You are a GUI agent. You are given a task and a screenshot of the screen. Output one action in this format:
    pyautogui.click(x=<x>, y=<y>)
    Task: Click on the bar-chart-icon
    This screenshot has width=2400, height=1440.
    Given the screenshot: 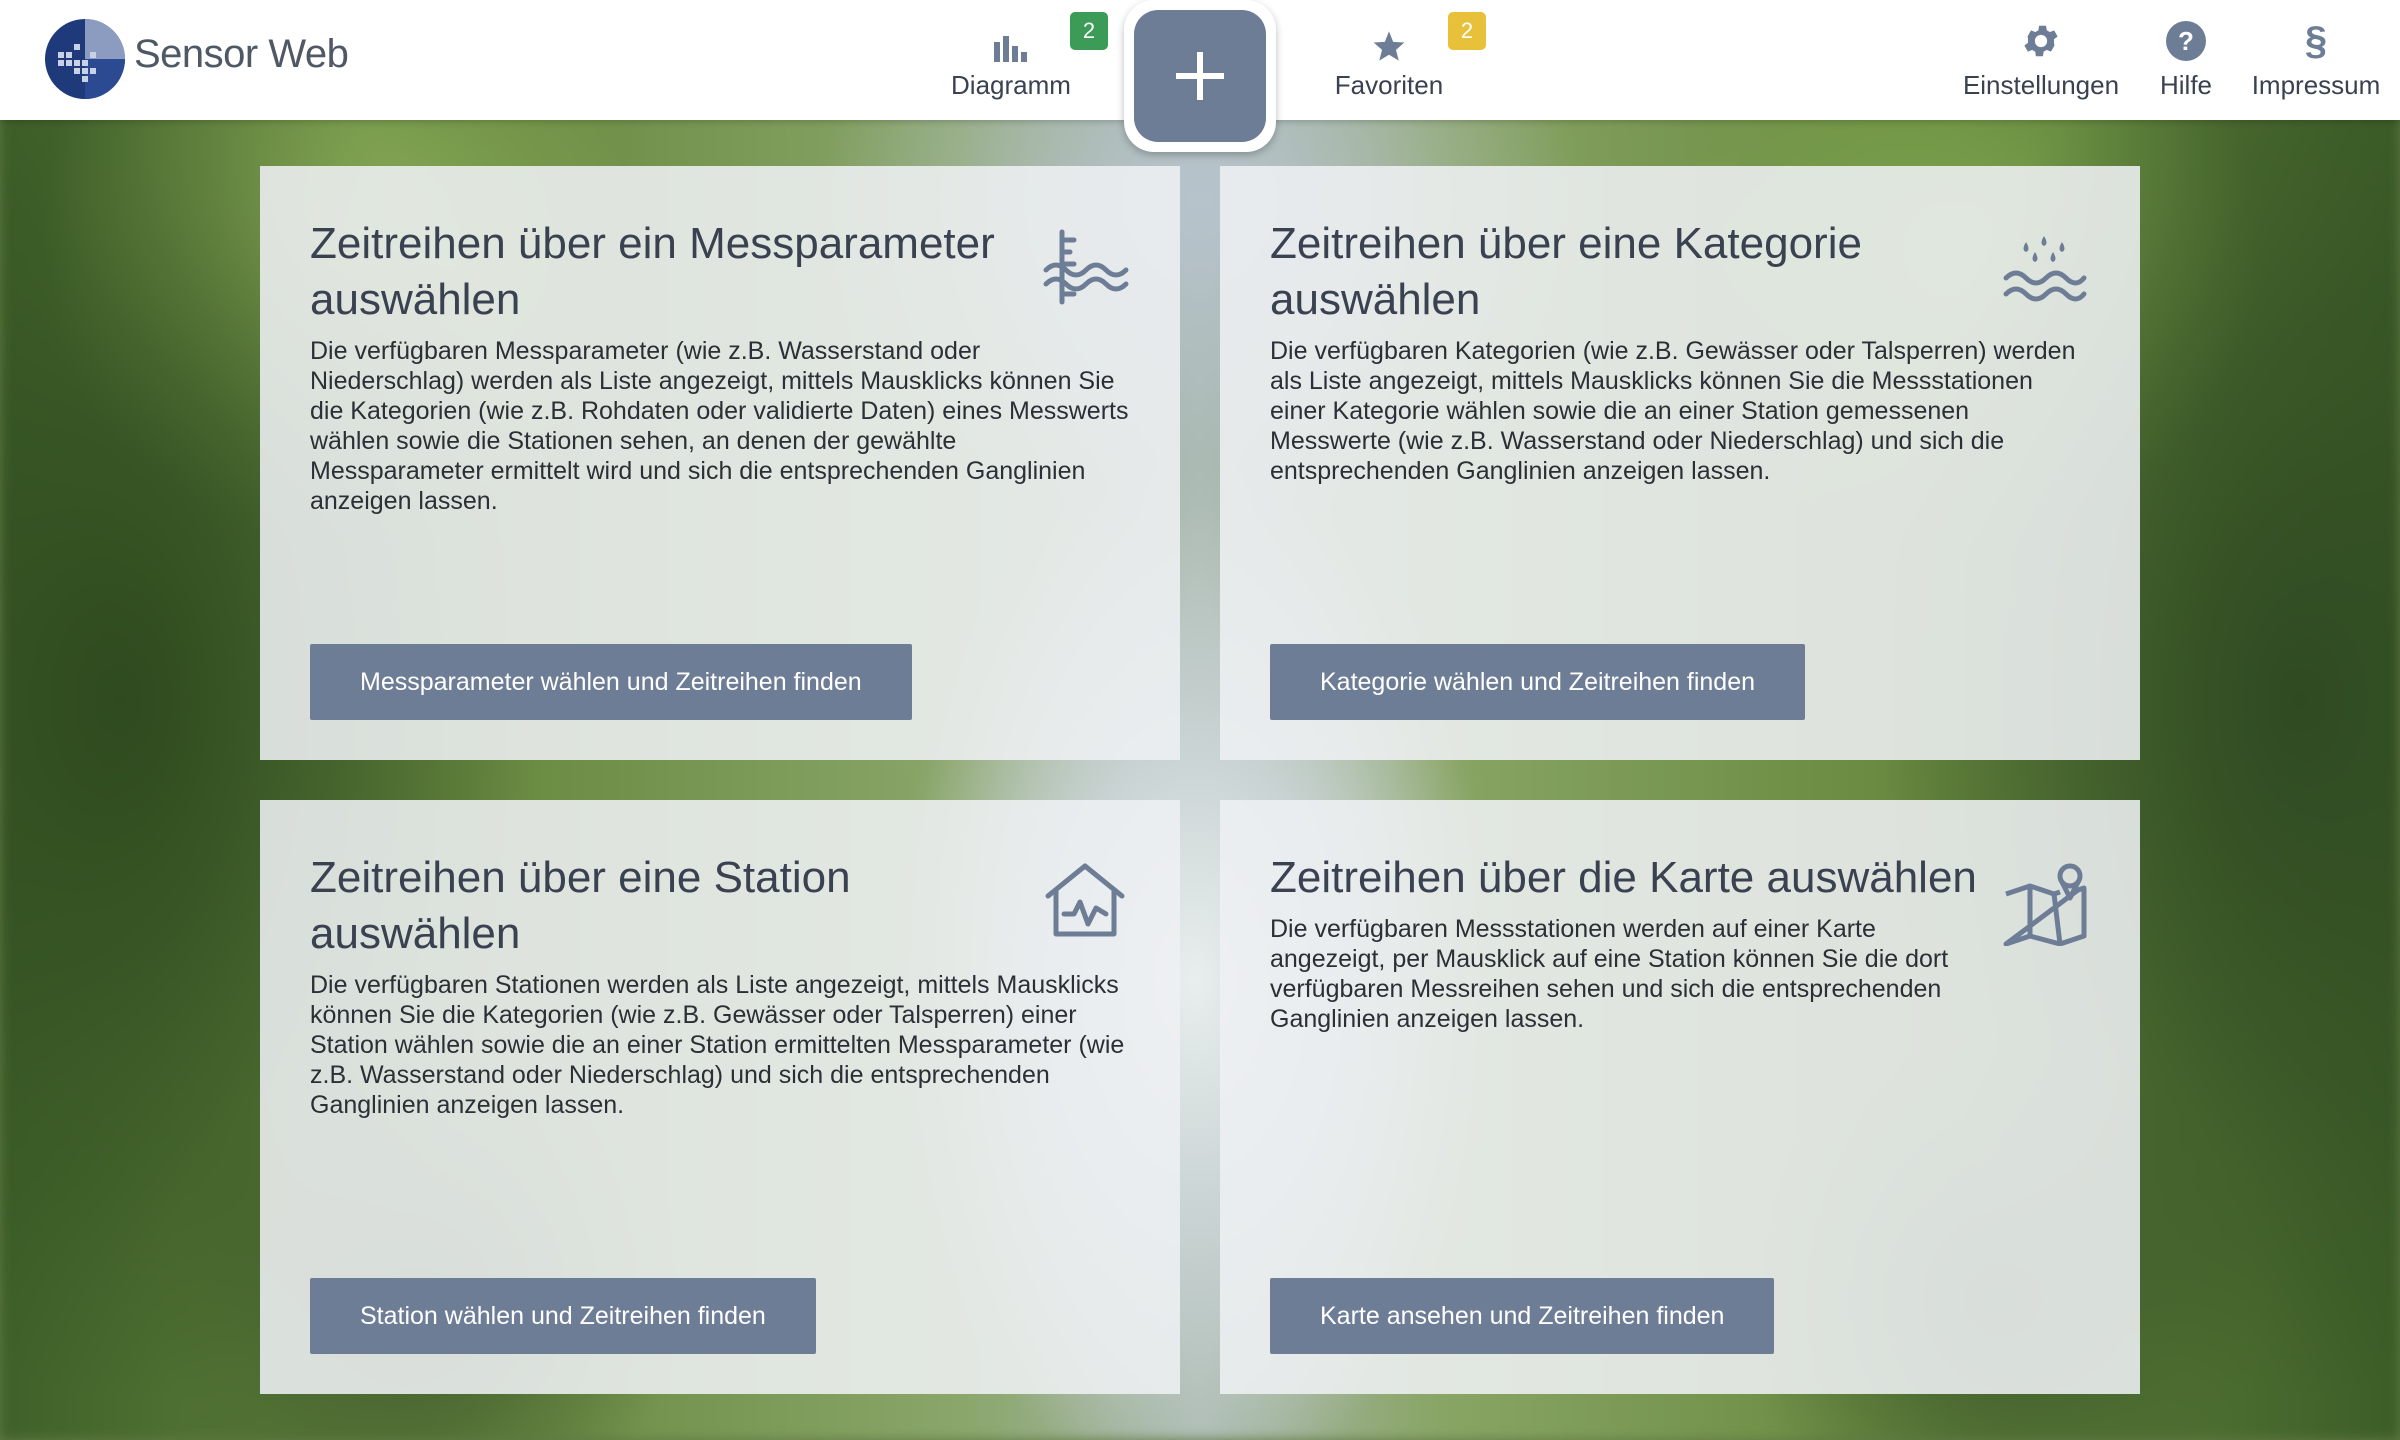 What is the action you would take?
    pyautogui.click(x=1010, y=49)
    